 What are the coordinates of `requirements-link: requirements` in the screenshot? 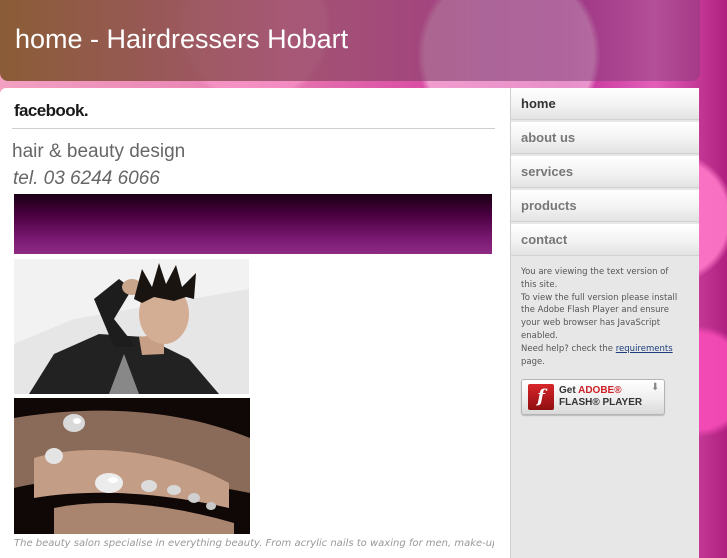 It's located at (644, 349).